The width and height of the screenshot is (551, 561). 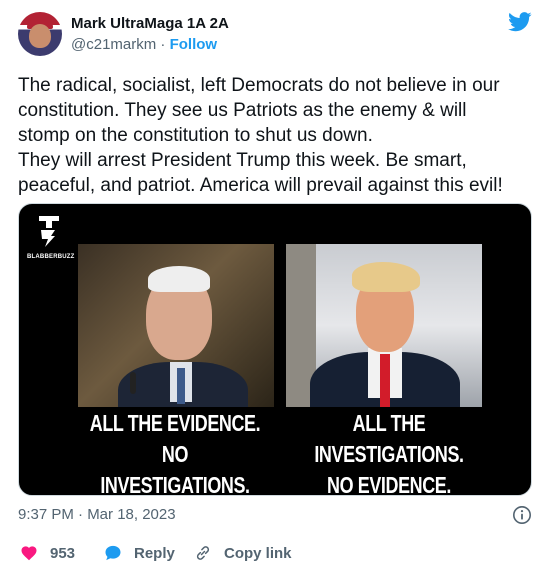 I want to click on follow-link: Follow, so click(x=194, y=44).